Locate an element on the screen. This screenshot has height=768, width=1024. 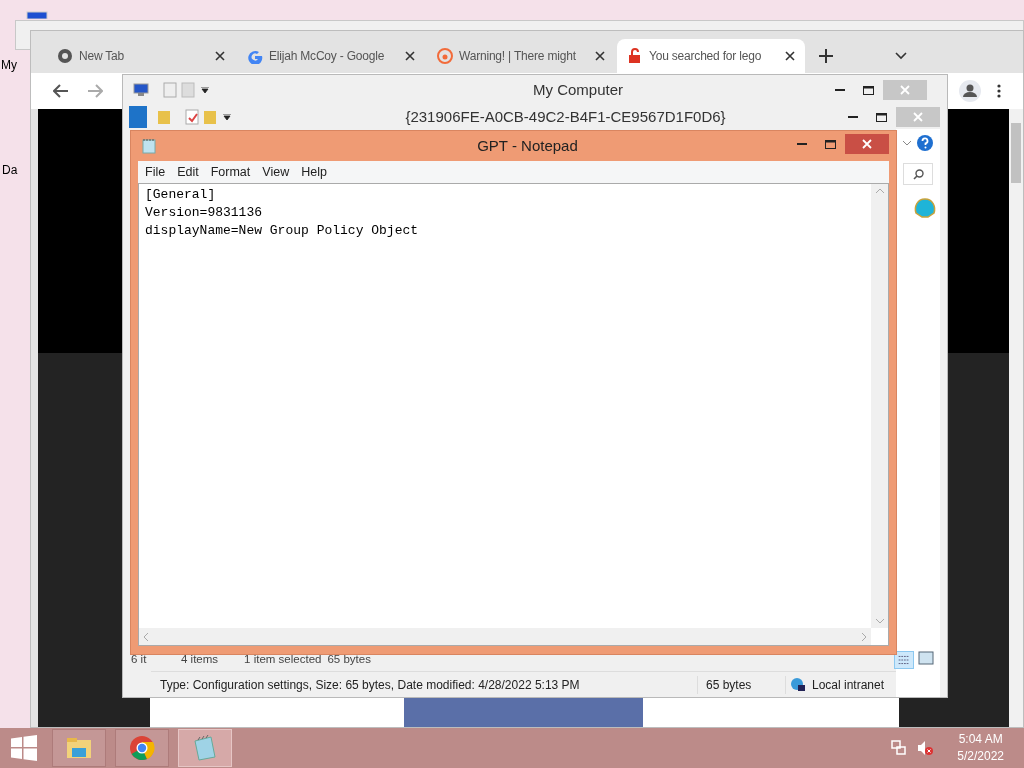
menu-item: Edit is located at coordinates (188, 172).